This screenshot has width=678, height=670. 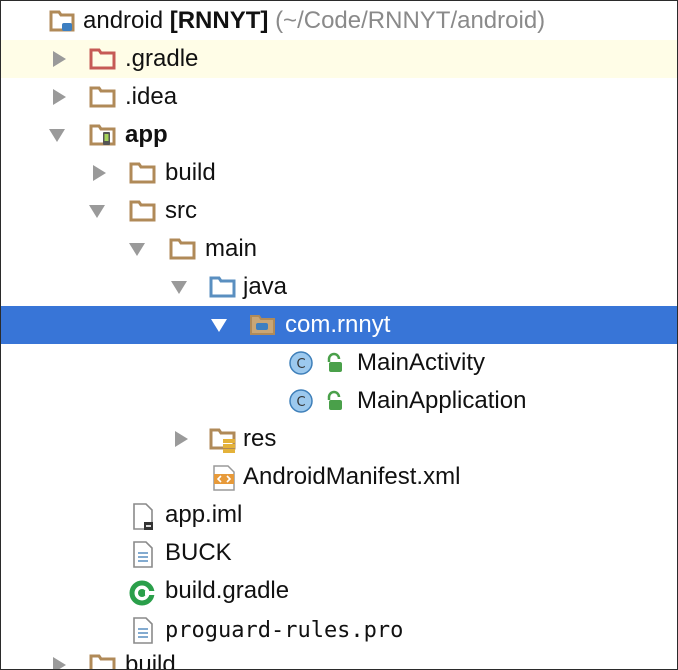 What do you see at coordinates (339, 97) in the screenshot?
I see `tree-row-idea: .idea` at bounding box center [339, 97].